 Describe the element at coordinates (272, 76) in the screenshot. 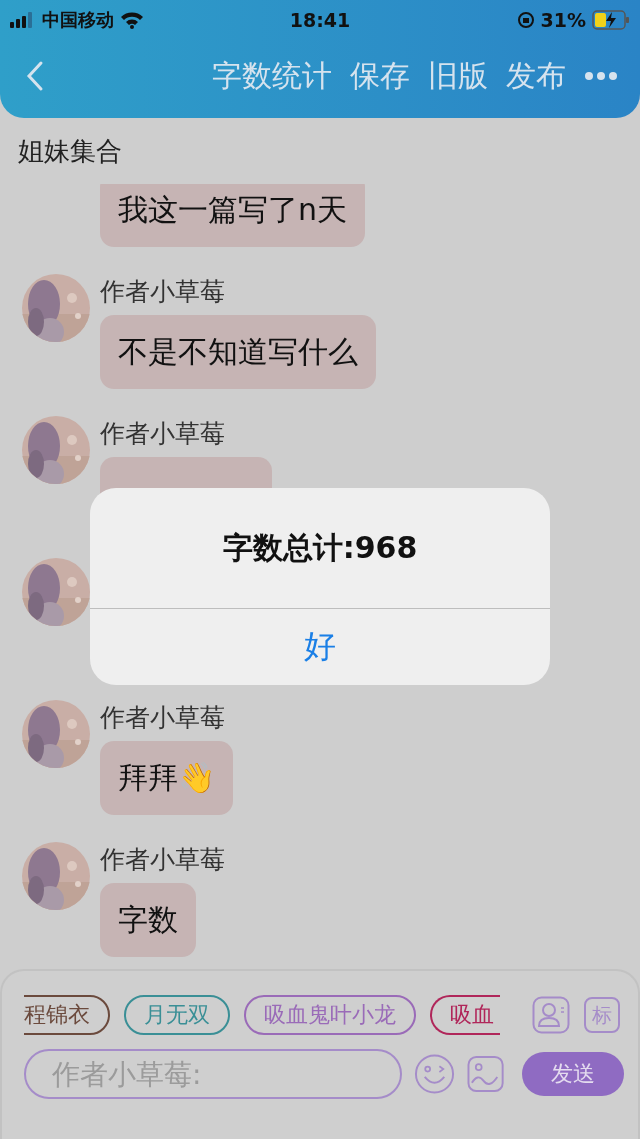

I see `nav-action: 字数统计` at that location.